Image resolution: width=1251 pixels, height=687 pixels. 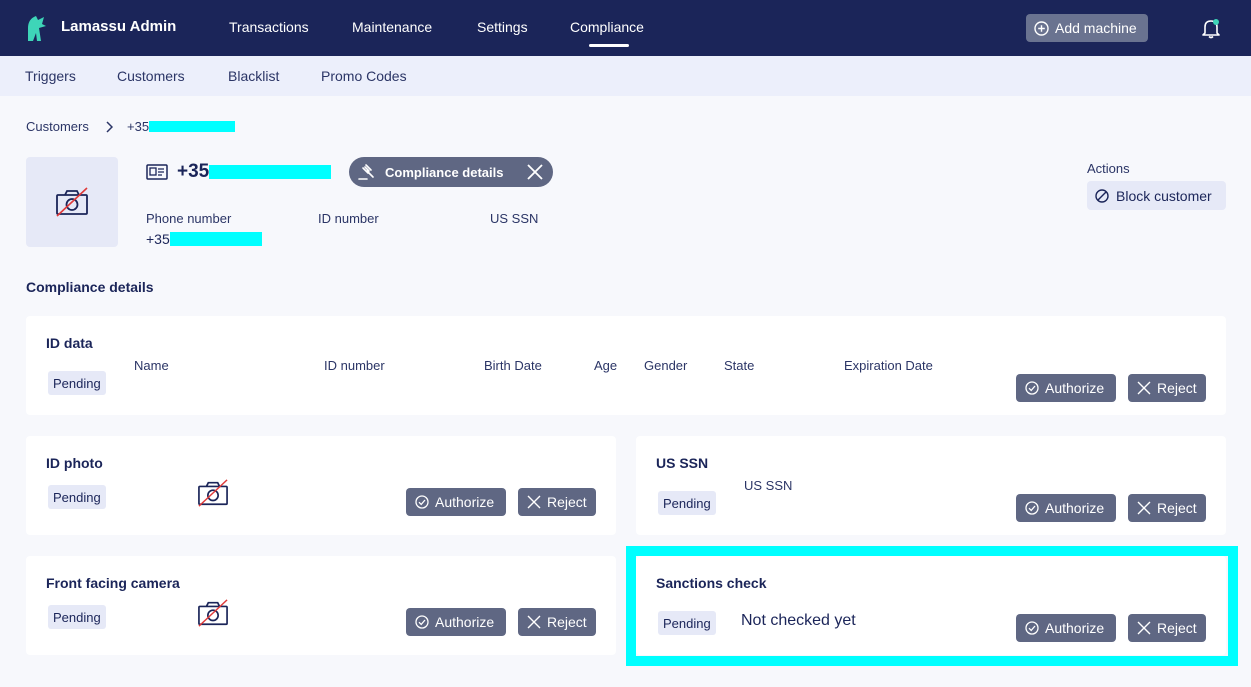 I want to click on breadcrumb-current: +35, so click(x=181, y=126).